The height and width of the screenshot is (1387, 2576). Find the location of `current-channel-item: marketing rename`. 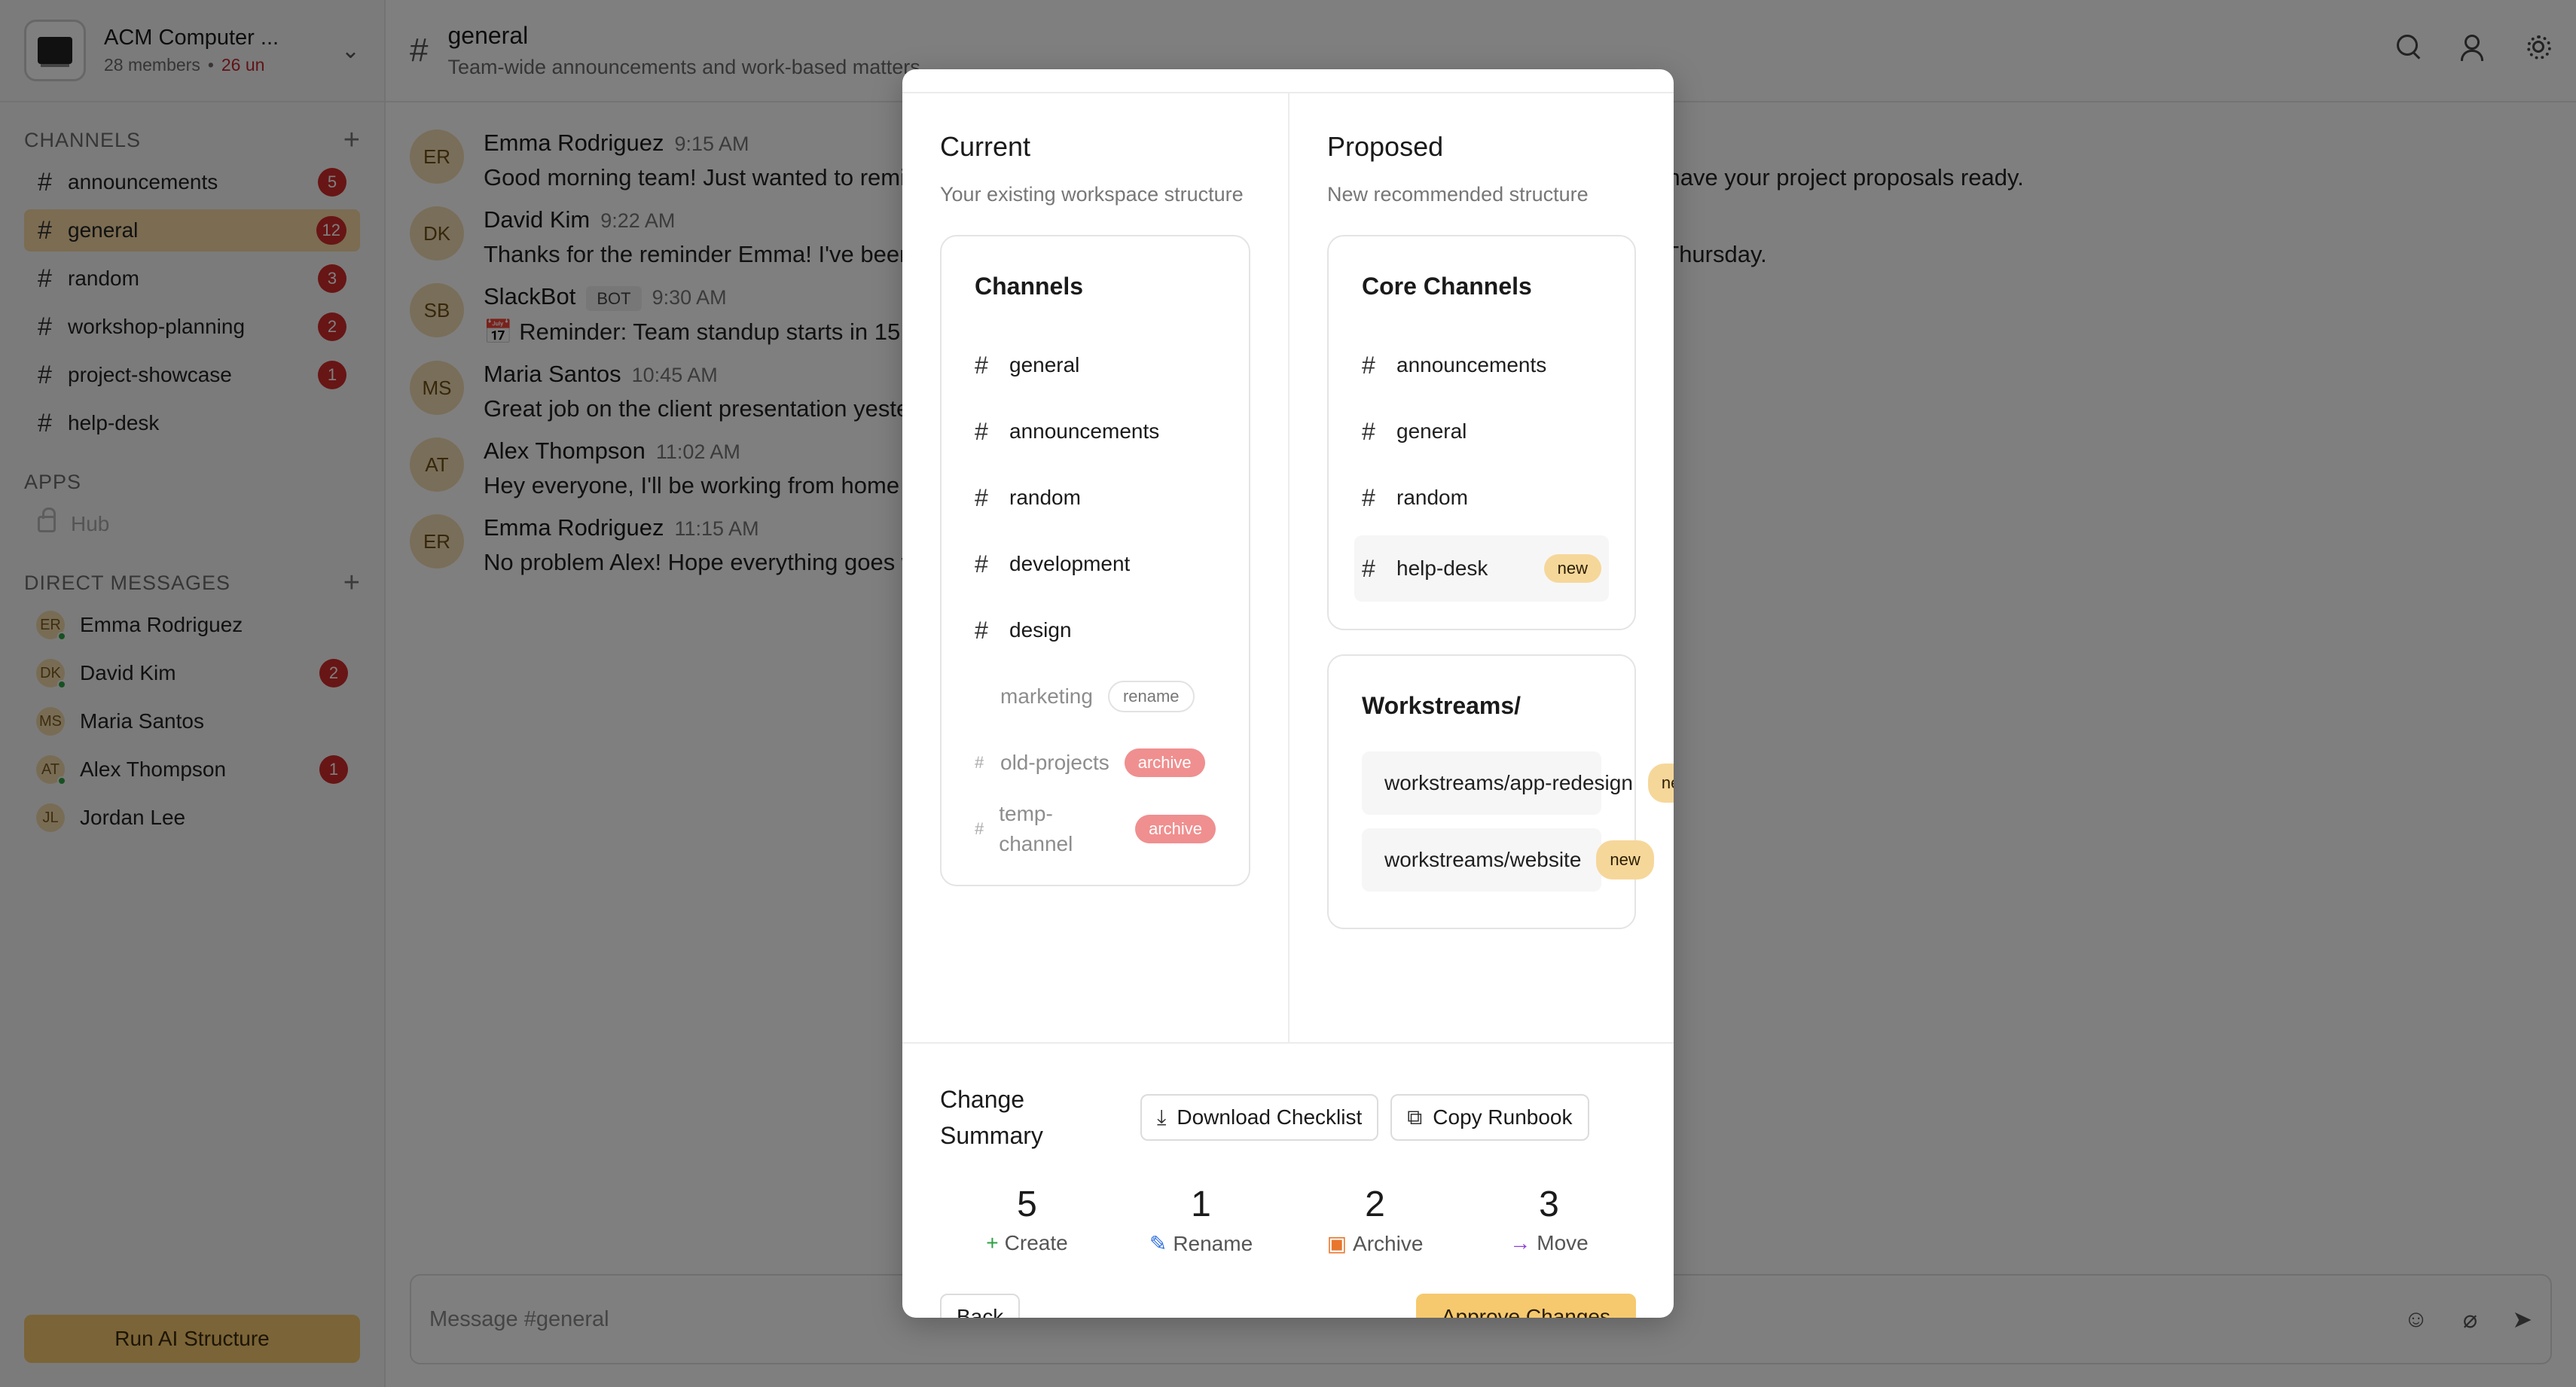

current-channel-item: marketing rename is located at coordinates (1095, 696).